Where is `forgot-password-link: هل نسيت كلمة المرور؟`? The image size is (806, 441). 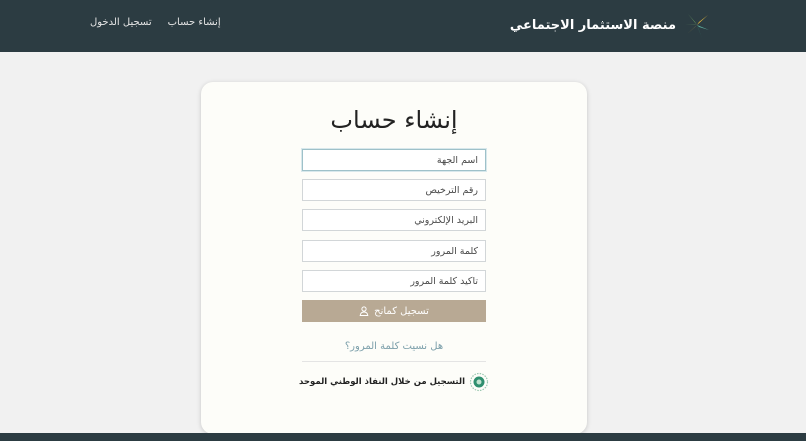 forgot-password-link: هل نسيت كلمة المرور؟ is located at coordinates (394, 346).